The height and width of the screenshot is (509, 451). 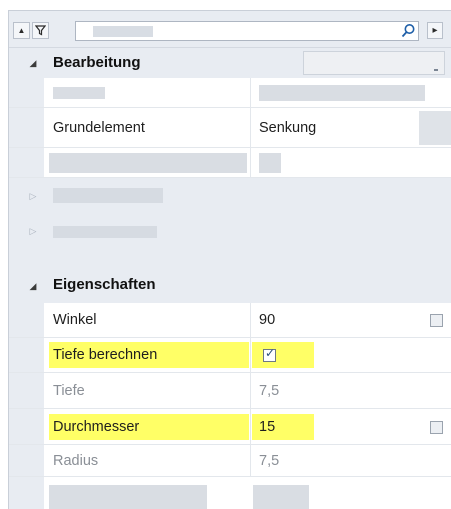 What do you see at coordinates (230, 427) in the screenshot?
I see `property-row-durchmesser: Durchmesser 15` at bounding box center [230, 427].